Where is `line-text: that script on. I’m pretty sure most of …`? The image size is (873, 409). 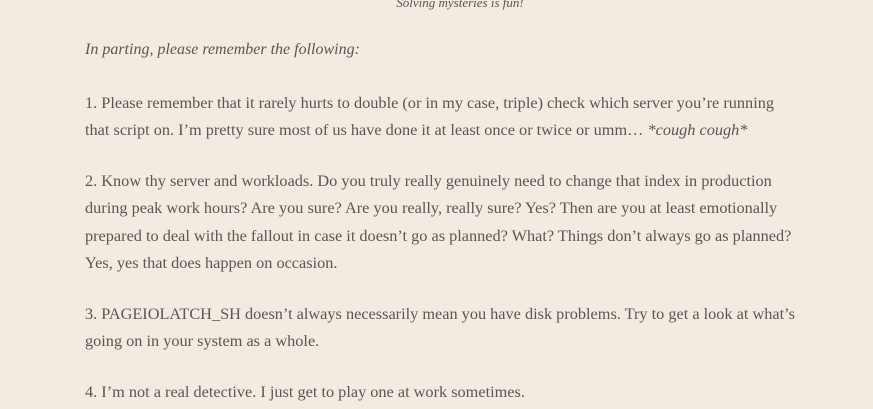
line-text: that script on. I’m pretty sure most of … is located at coordinates (366, 130).